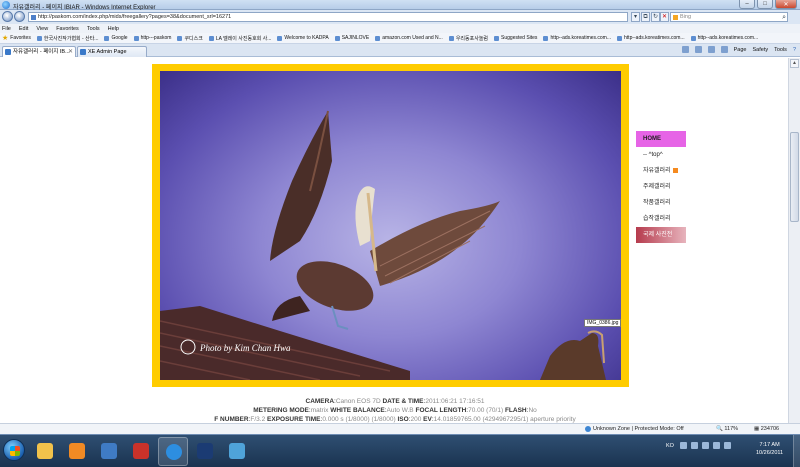 The width and height of the screenshot is (800, 467). I want to click on search-field: Bing ⌕, so click(729, 17).